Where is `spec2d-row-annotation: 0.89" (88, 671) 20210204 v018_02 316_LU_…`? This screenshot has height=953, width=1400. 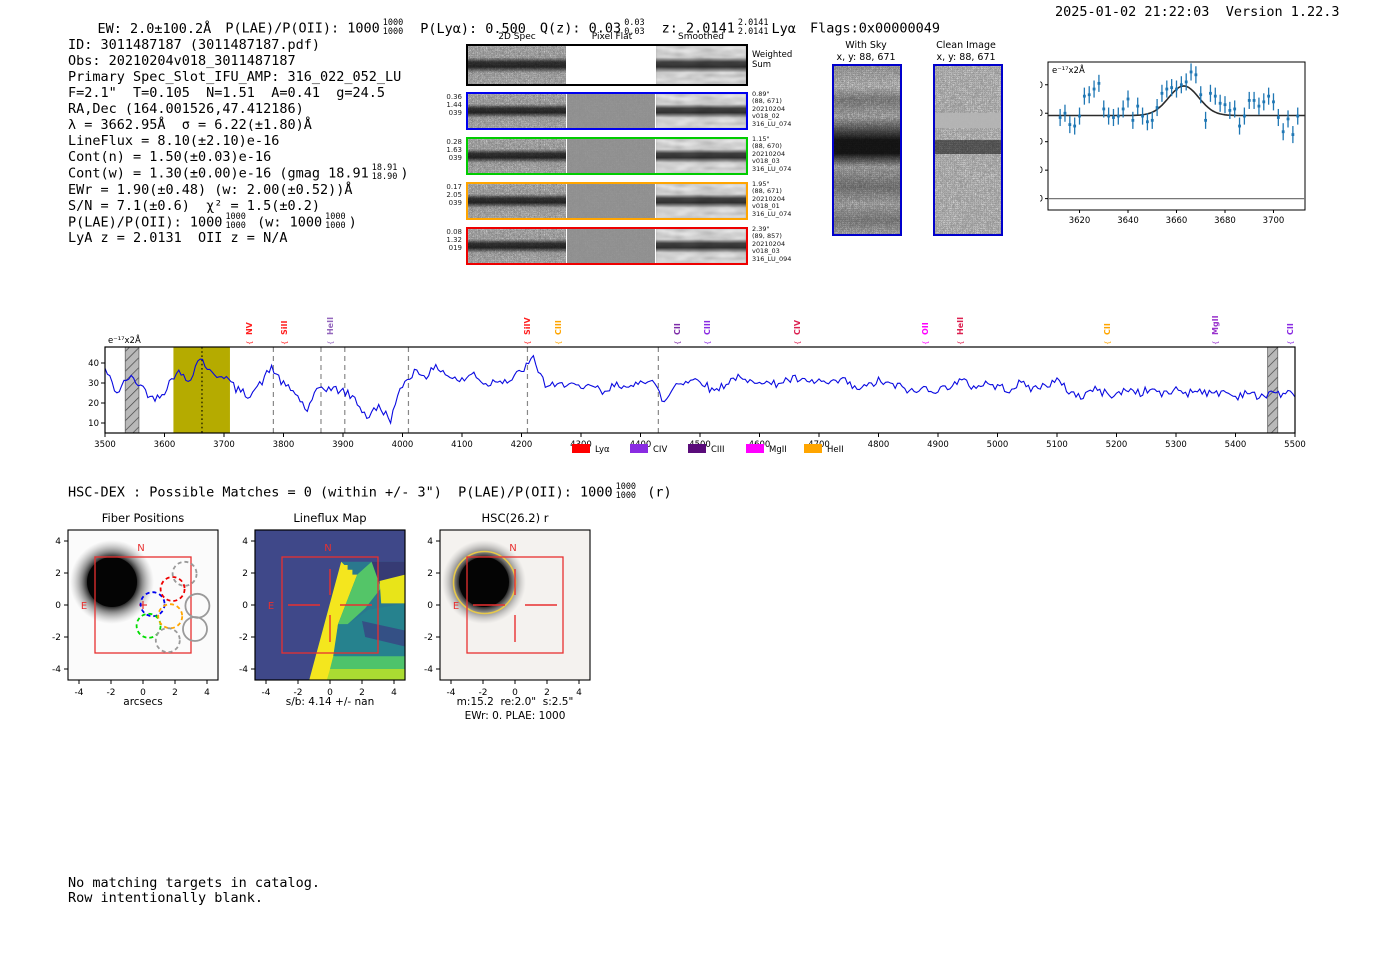 spec2d-row-annotation: 0.89" (88, 671) 20210204 v018_02 316_LU_… is located at coordinates (772, 109).